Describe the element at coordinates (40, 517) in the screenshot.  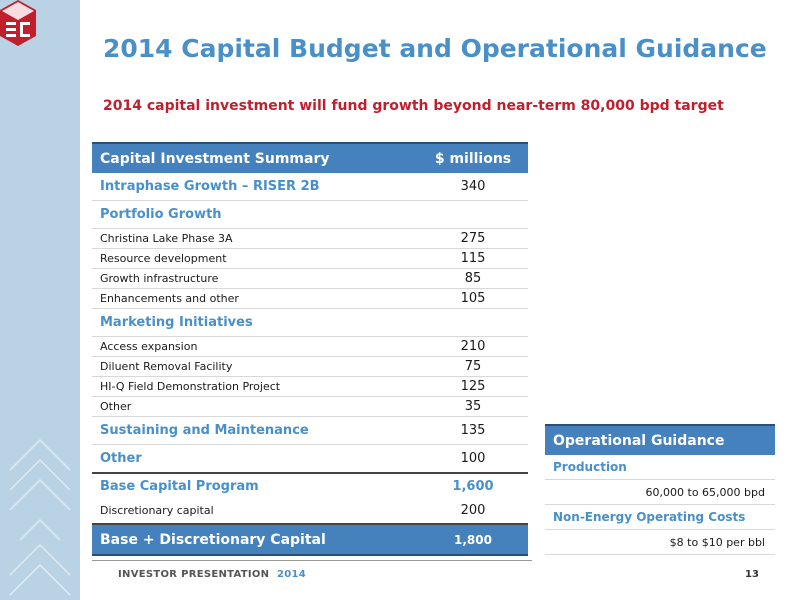
I see `sidebar-chevron-pattern` at that location.